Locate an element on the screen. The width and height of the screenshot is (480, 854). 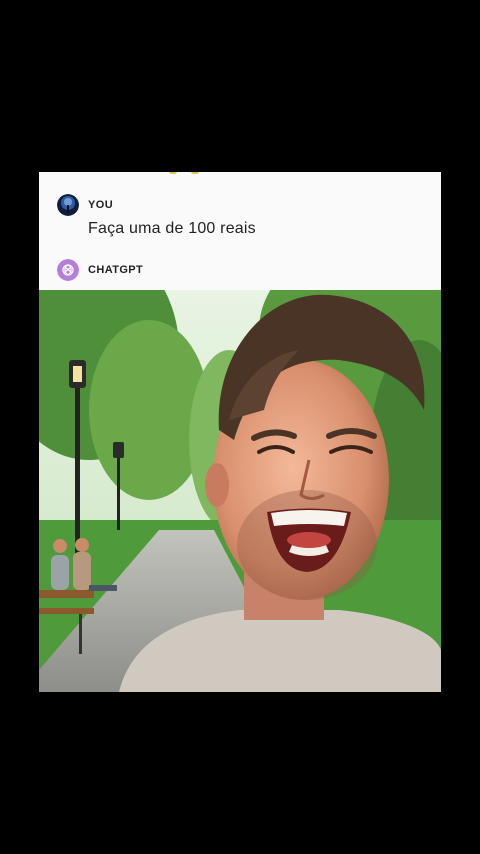
assistant-label: CHATGPT is located at coordinates (116, 270).